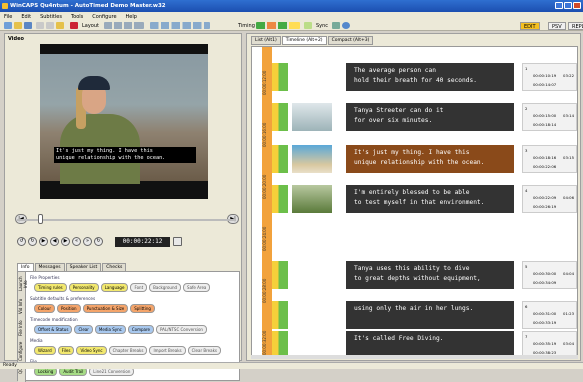 The height and width of the screenshot is (382, 583). What do you see at coordinates (177, 241) in the screenshot?
I see `timecode-options-button` at bounding box center [177, 241].